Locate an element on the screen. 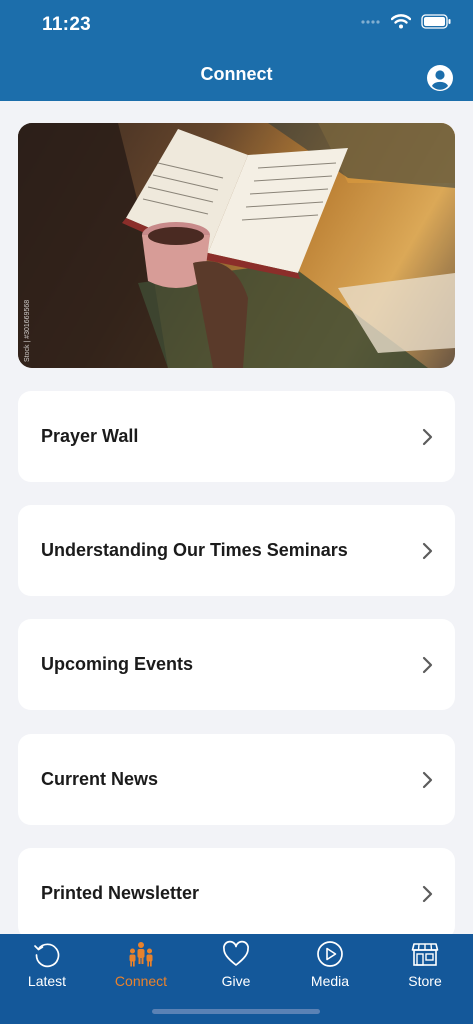 The width and height of the screenshot is (473, 1024). profile-icon is located at coordinates (440, 78).